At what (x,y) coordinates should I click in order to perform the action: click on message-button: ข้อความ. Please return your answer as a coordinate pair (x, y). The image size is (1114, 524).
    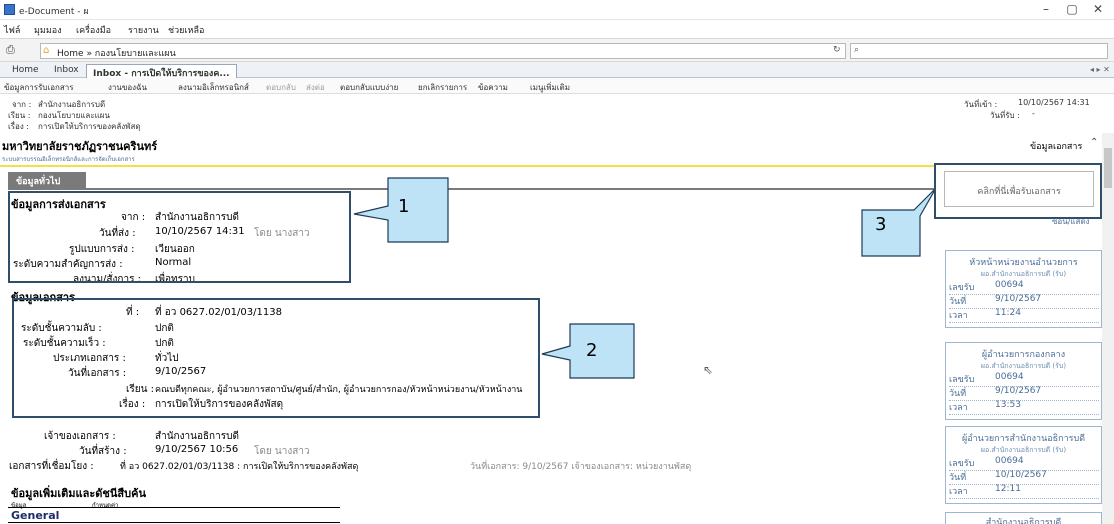
    Looking at the image, I should click on (493, 87).